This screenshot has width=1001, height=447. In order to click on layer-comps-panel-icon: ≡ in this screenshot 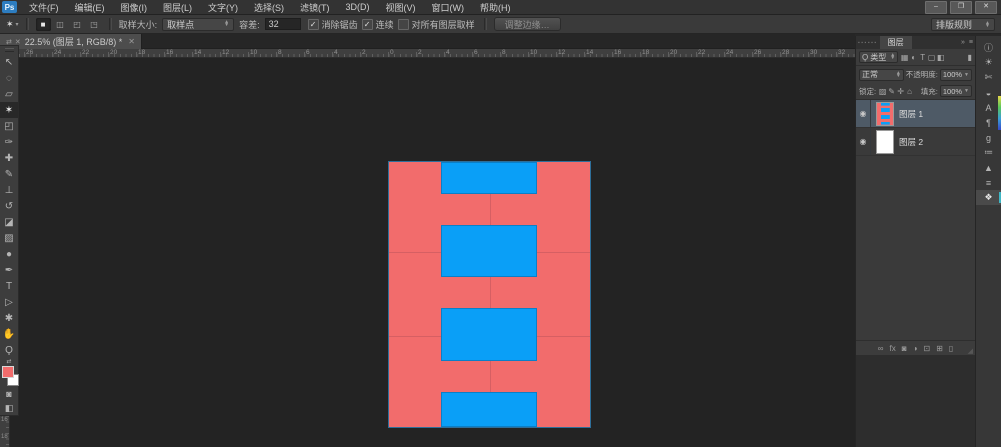, I will do `click(988, 182)`.